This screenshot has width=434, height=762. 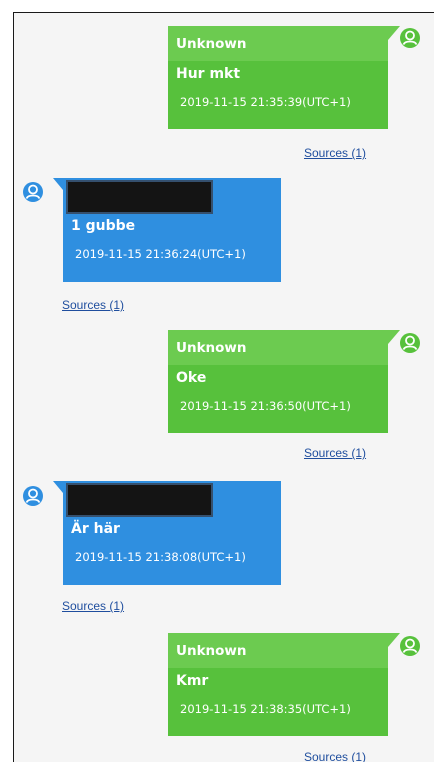 I want to click on outgoing-message: 1 gubbe 2019-11-15 21:36:24(UTC+1), so click(x=167, y=230).